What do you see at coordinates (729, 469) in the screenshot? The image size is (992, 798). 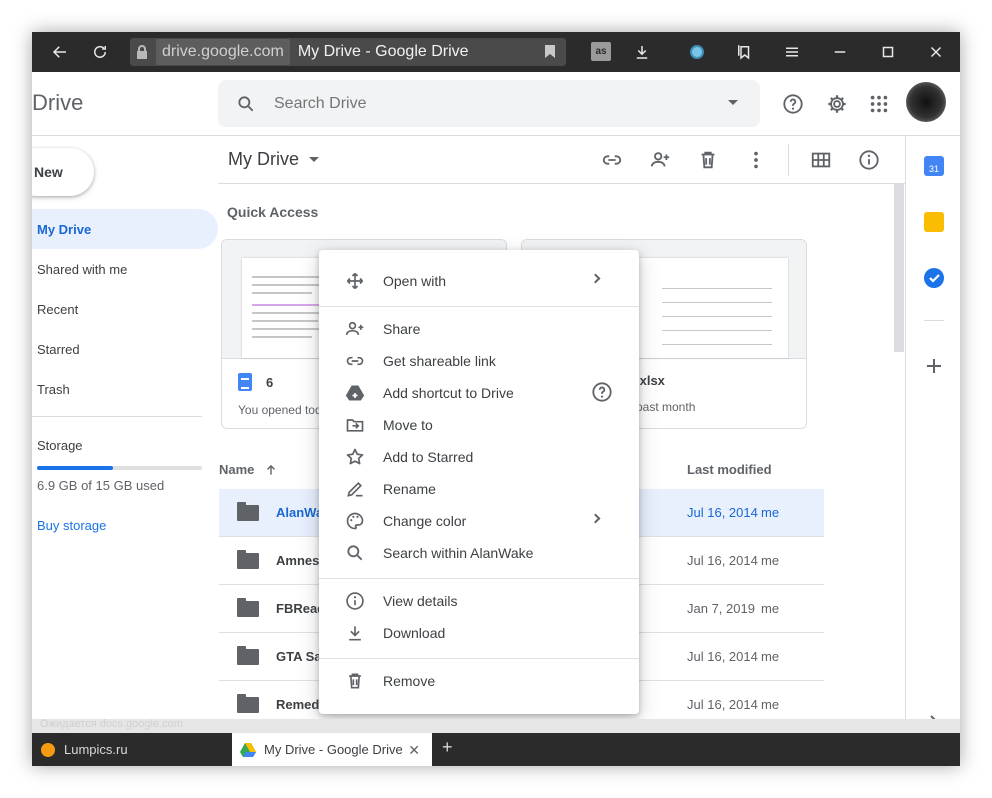 I see `column-last-modified: Last modified` at bounding box center [729, 469].